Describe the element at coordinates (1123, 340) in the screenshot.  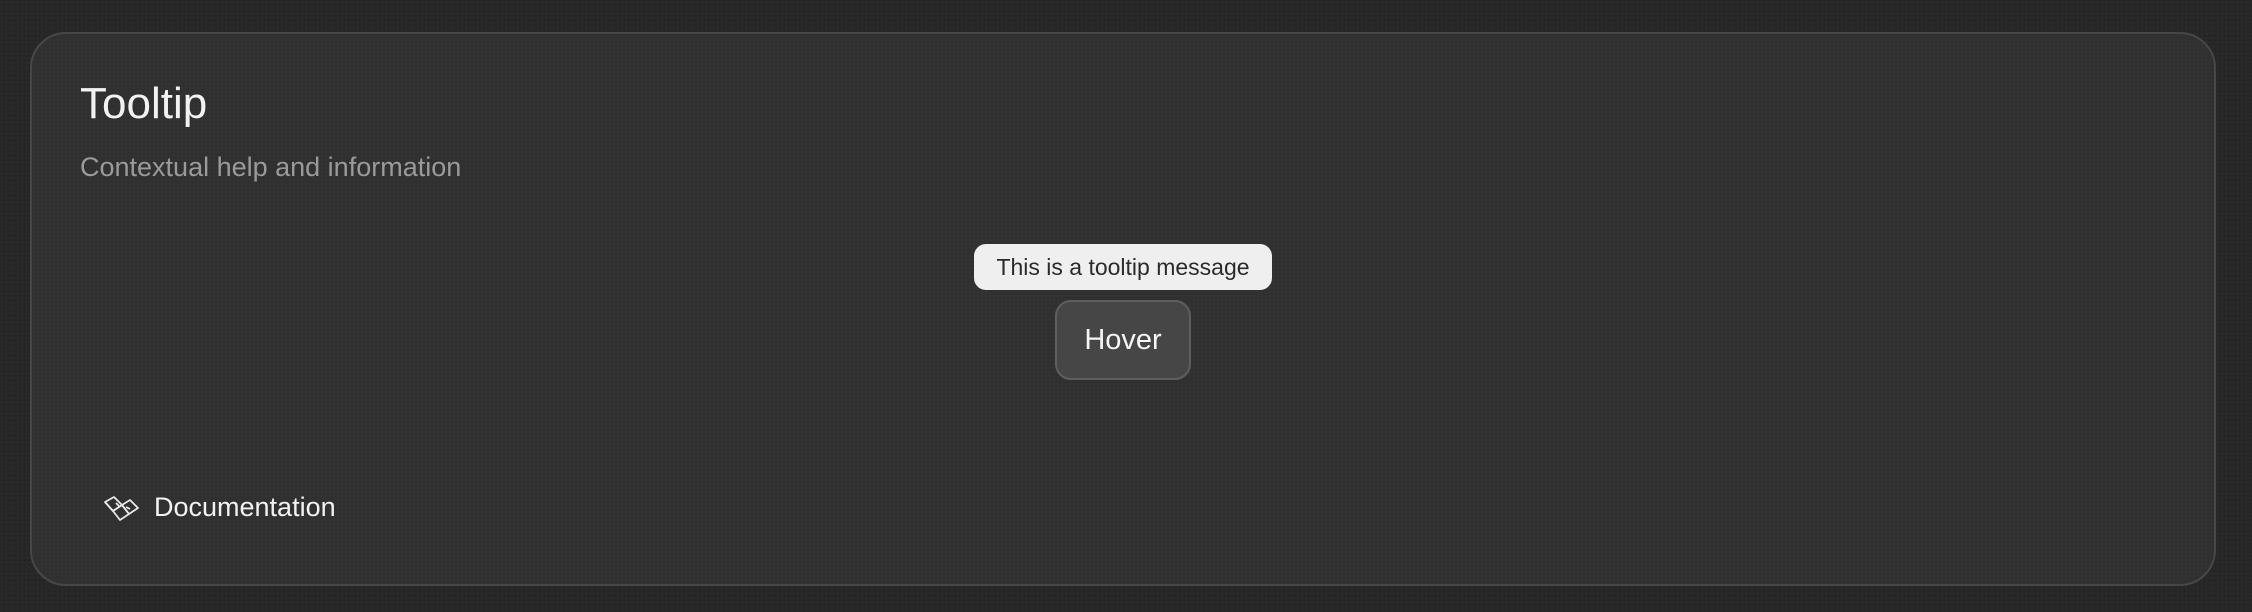
I see `hover-button: Hover` at that location.